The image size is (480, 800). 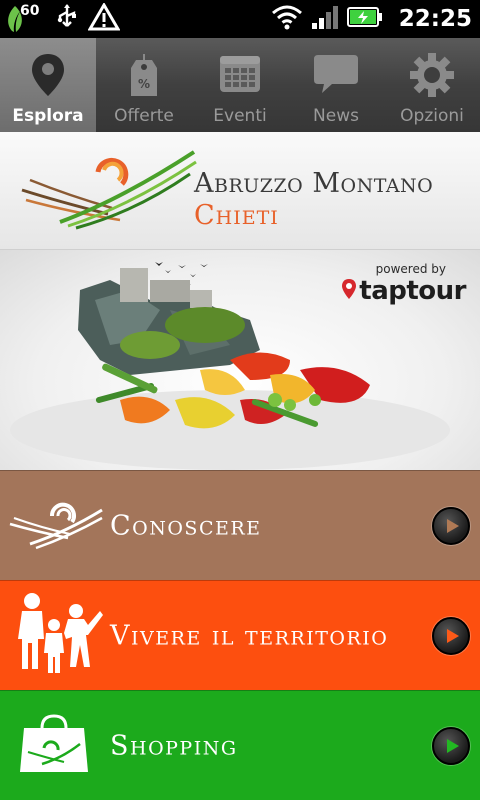 What do you see at coordinates (412, 291) in the screenshot?
I see `taptour-brand: taptour` at bounding box center [412, 291].